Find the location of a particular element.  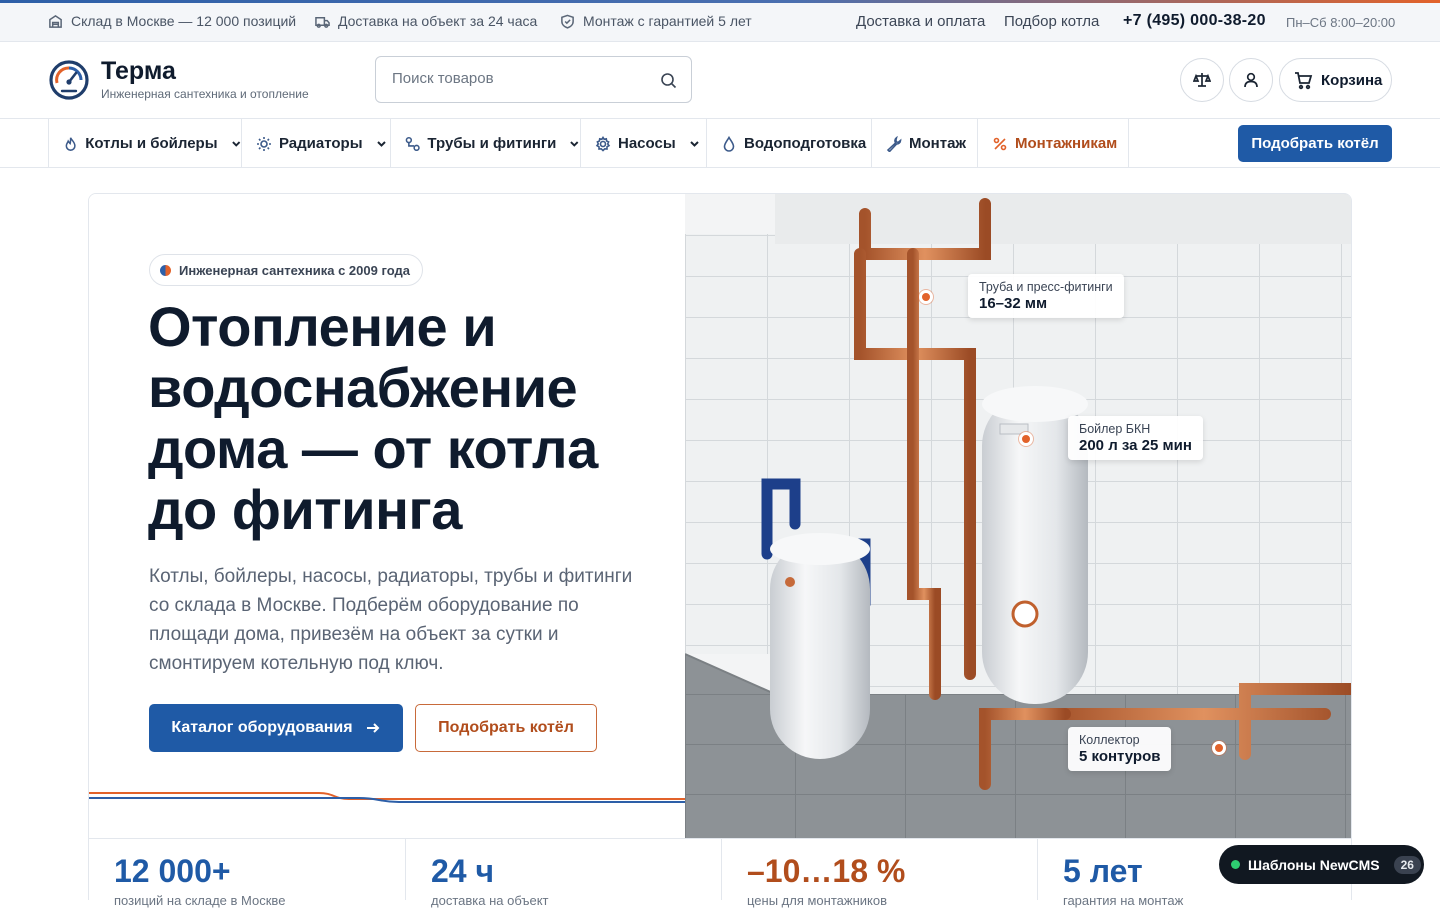

nav-item-pipes: Трубы и фитинги is located at coordinates (486, 143).